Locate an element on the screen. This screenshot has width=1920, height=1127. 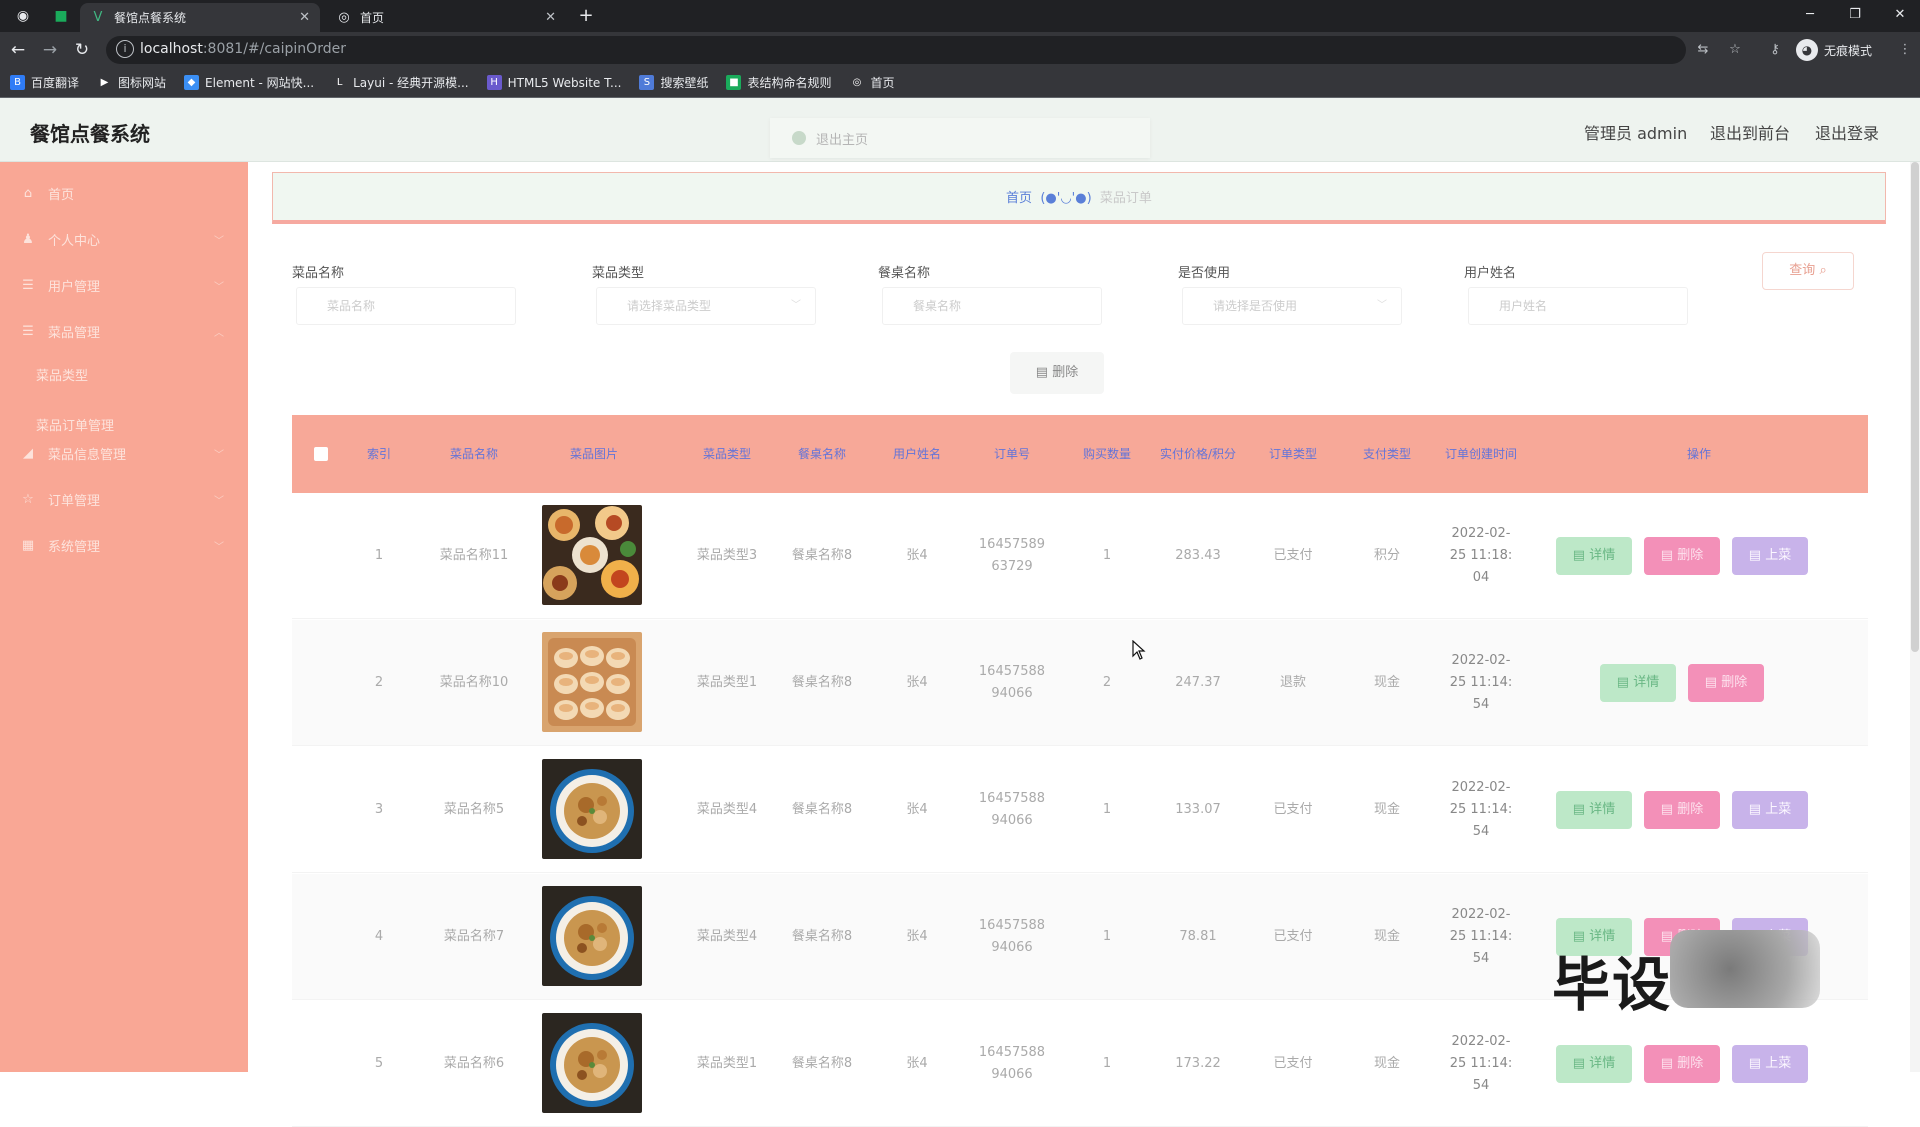
cell-dish-name: 菜品名称7 is located at coordinates (474, 936).